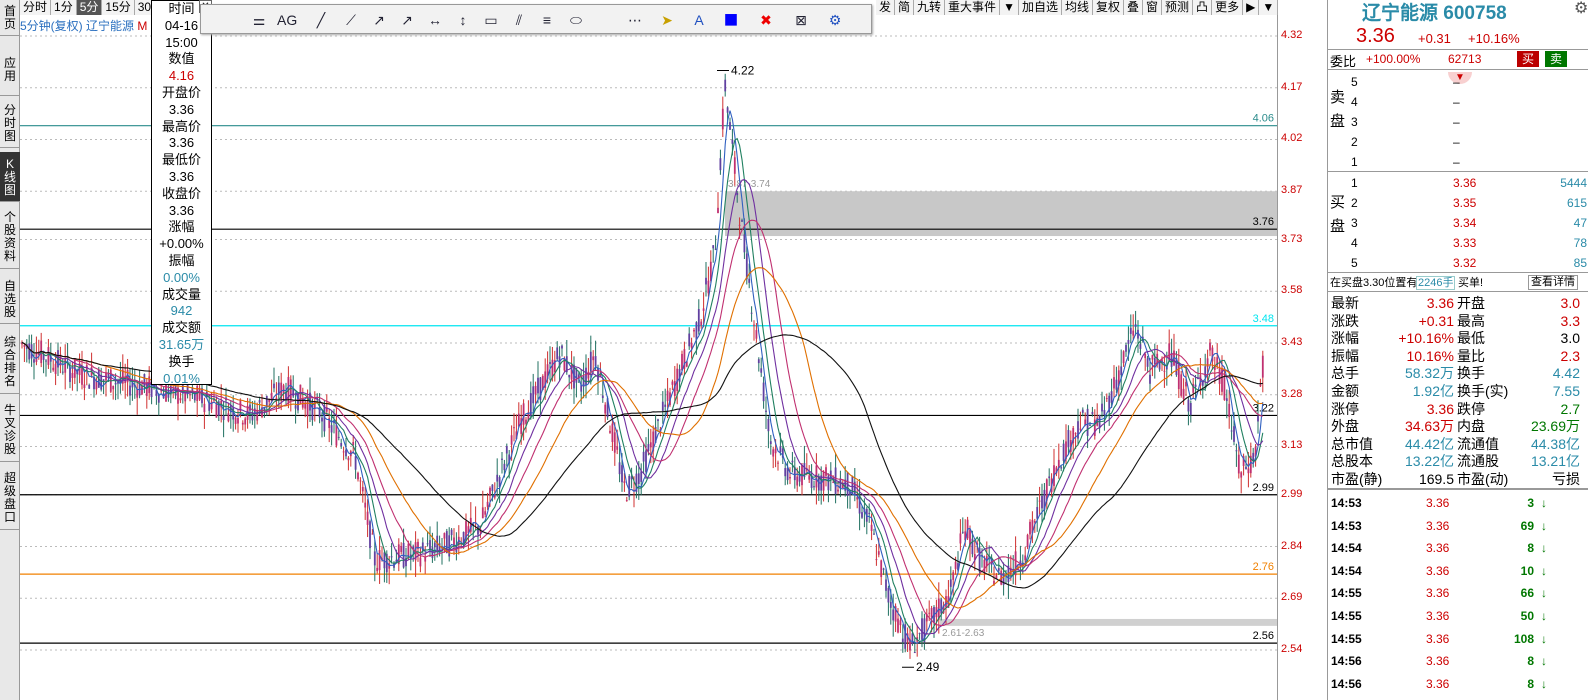  I want to click on period-tab: 1分, so click(64, 7).